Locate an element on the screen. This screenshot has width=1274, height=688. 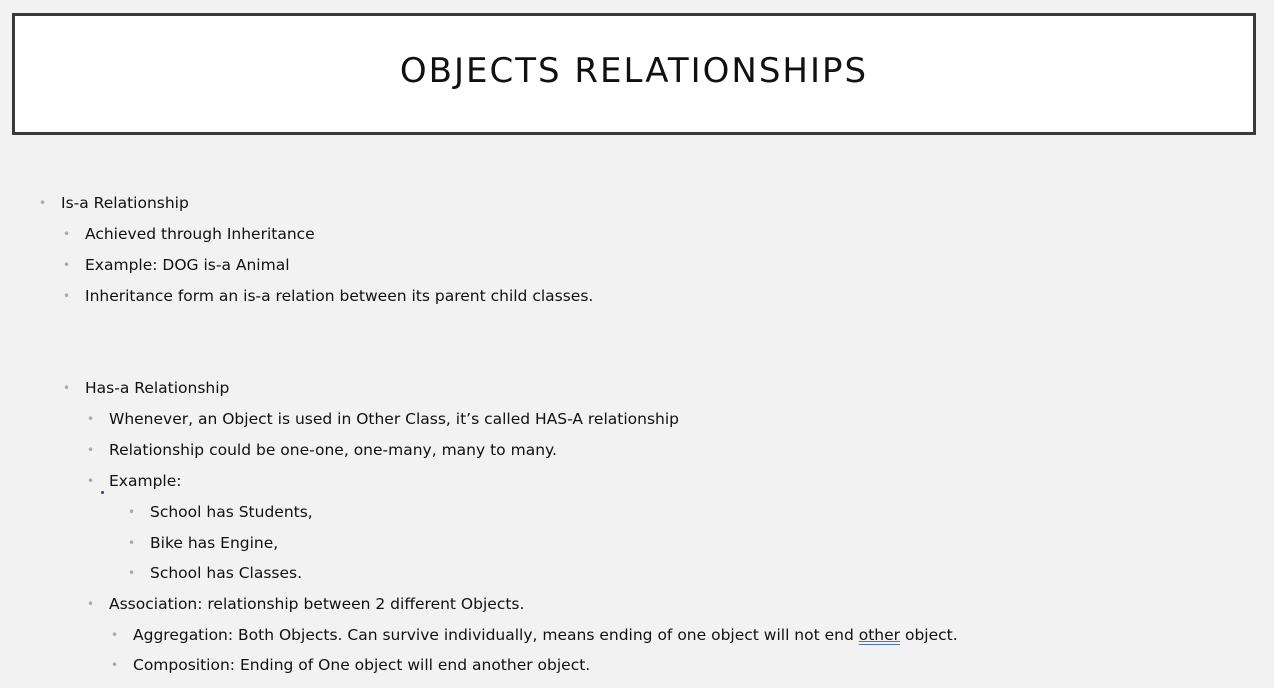
bullet-example: • Example: is located at coordinates (134, 481).